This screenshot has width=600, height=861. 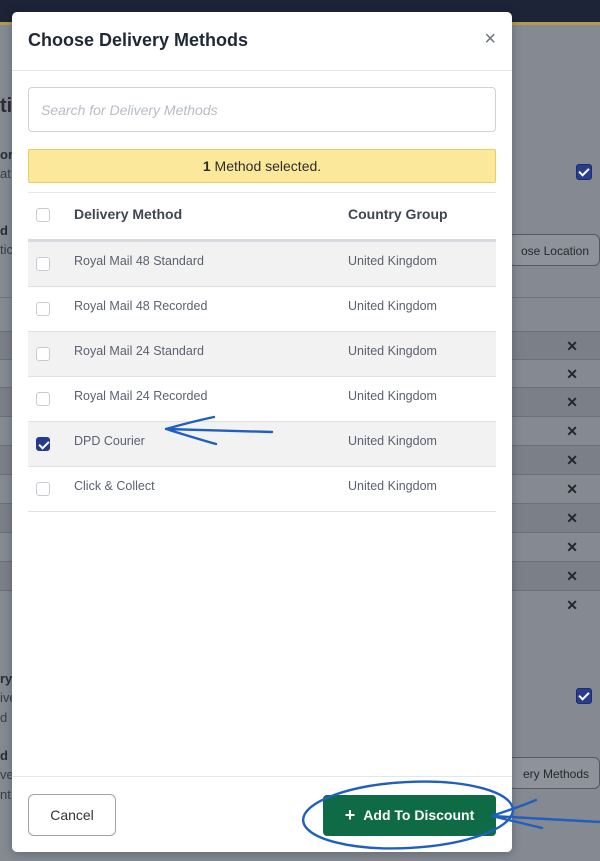 I want to click on delivery-method-name: DPD Courier, so click(x=109, y=441).